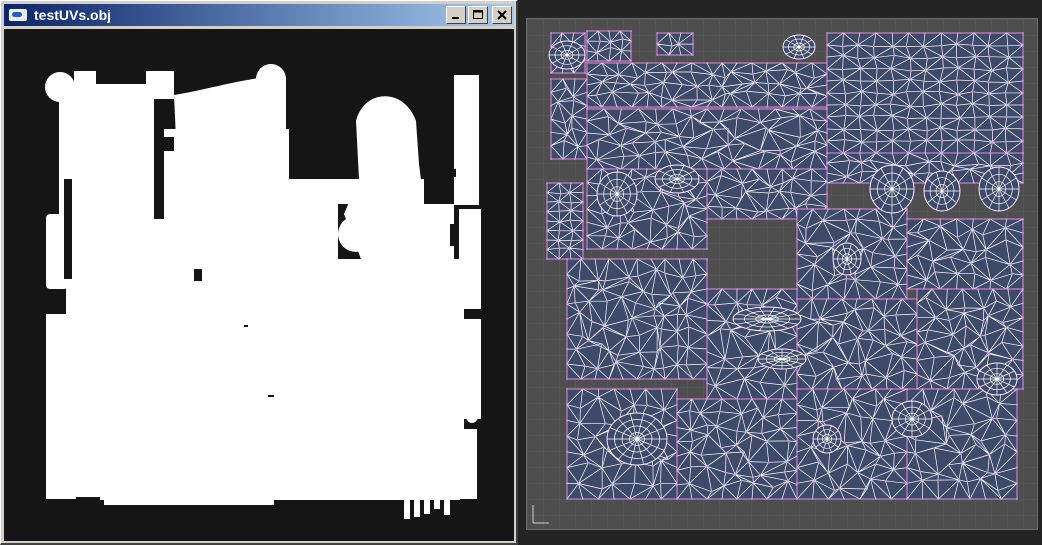 The width and height of the screenshot is (1042, 545). I want to click on caption-buttons, so click(479, 15).